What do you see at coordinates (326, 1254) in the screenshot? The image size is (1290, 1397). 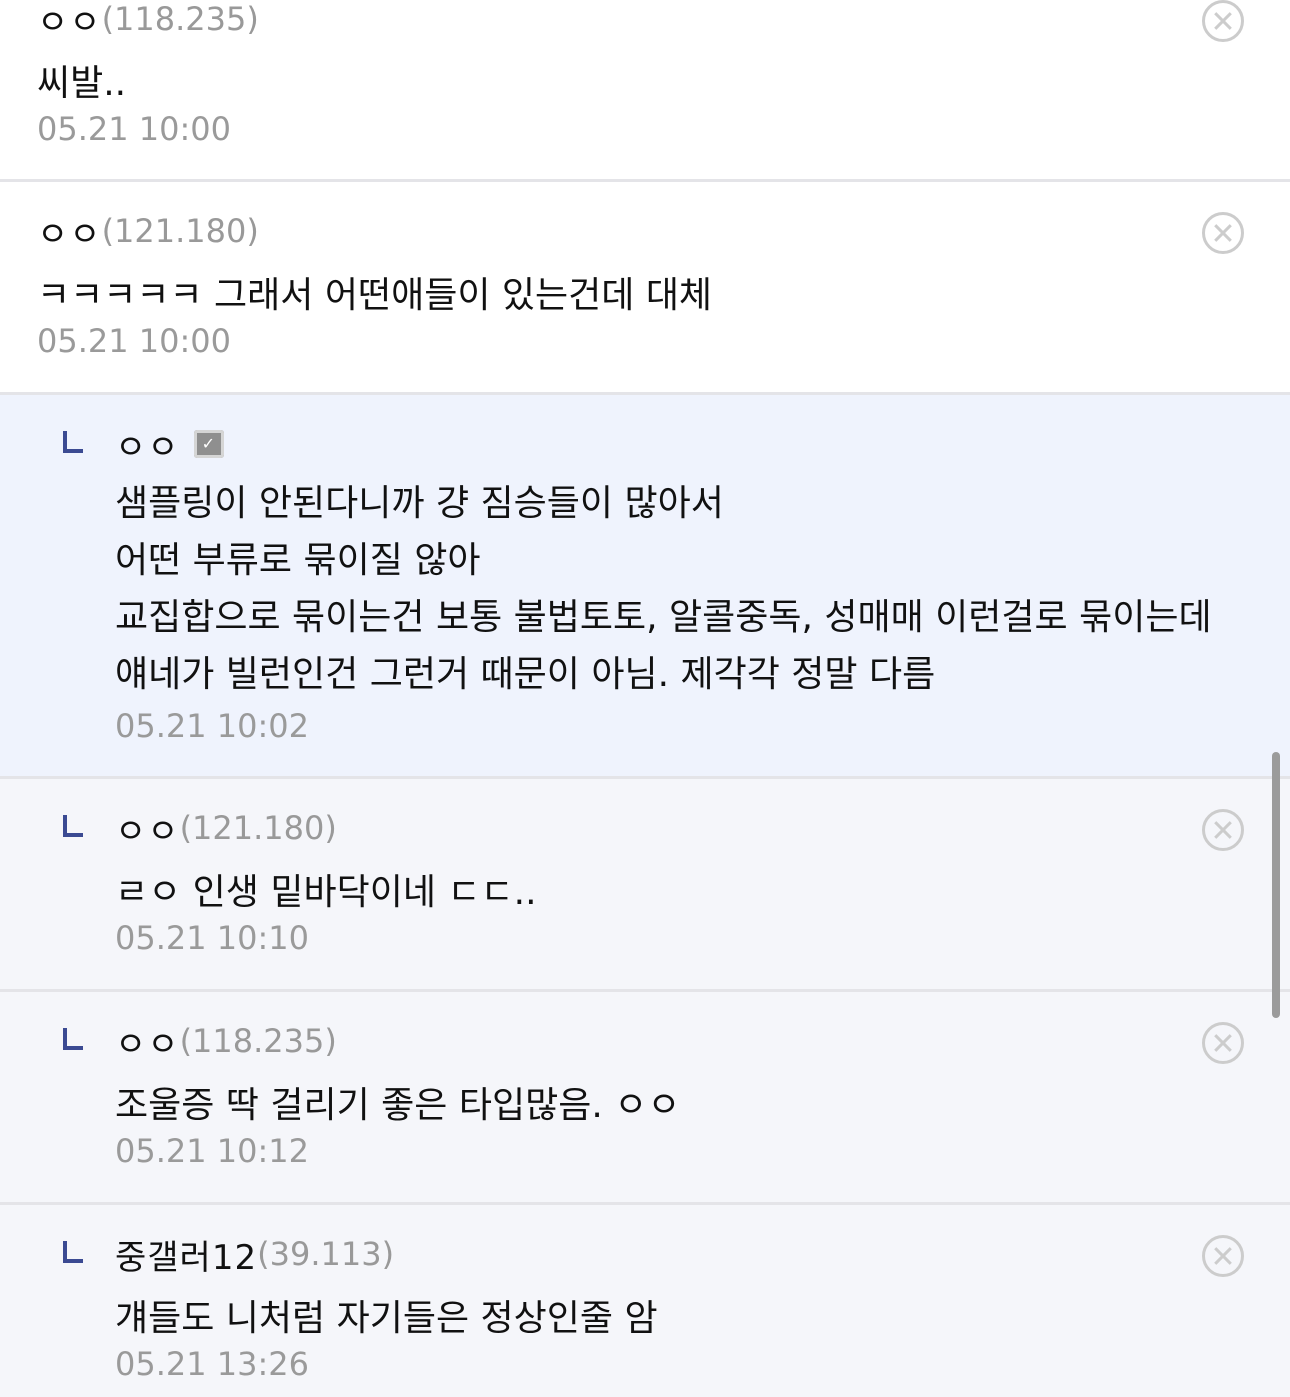 I see `comment-ip: (39.113)` at bounding box center [326, 1254].